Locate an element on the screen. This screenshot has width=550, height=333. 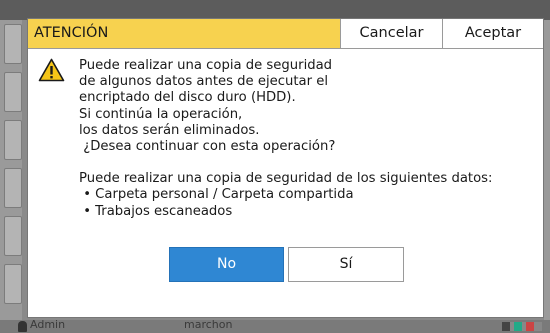
status-machine: marchon is located at coordinates (208, 324).